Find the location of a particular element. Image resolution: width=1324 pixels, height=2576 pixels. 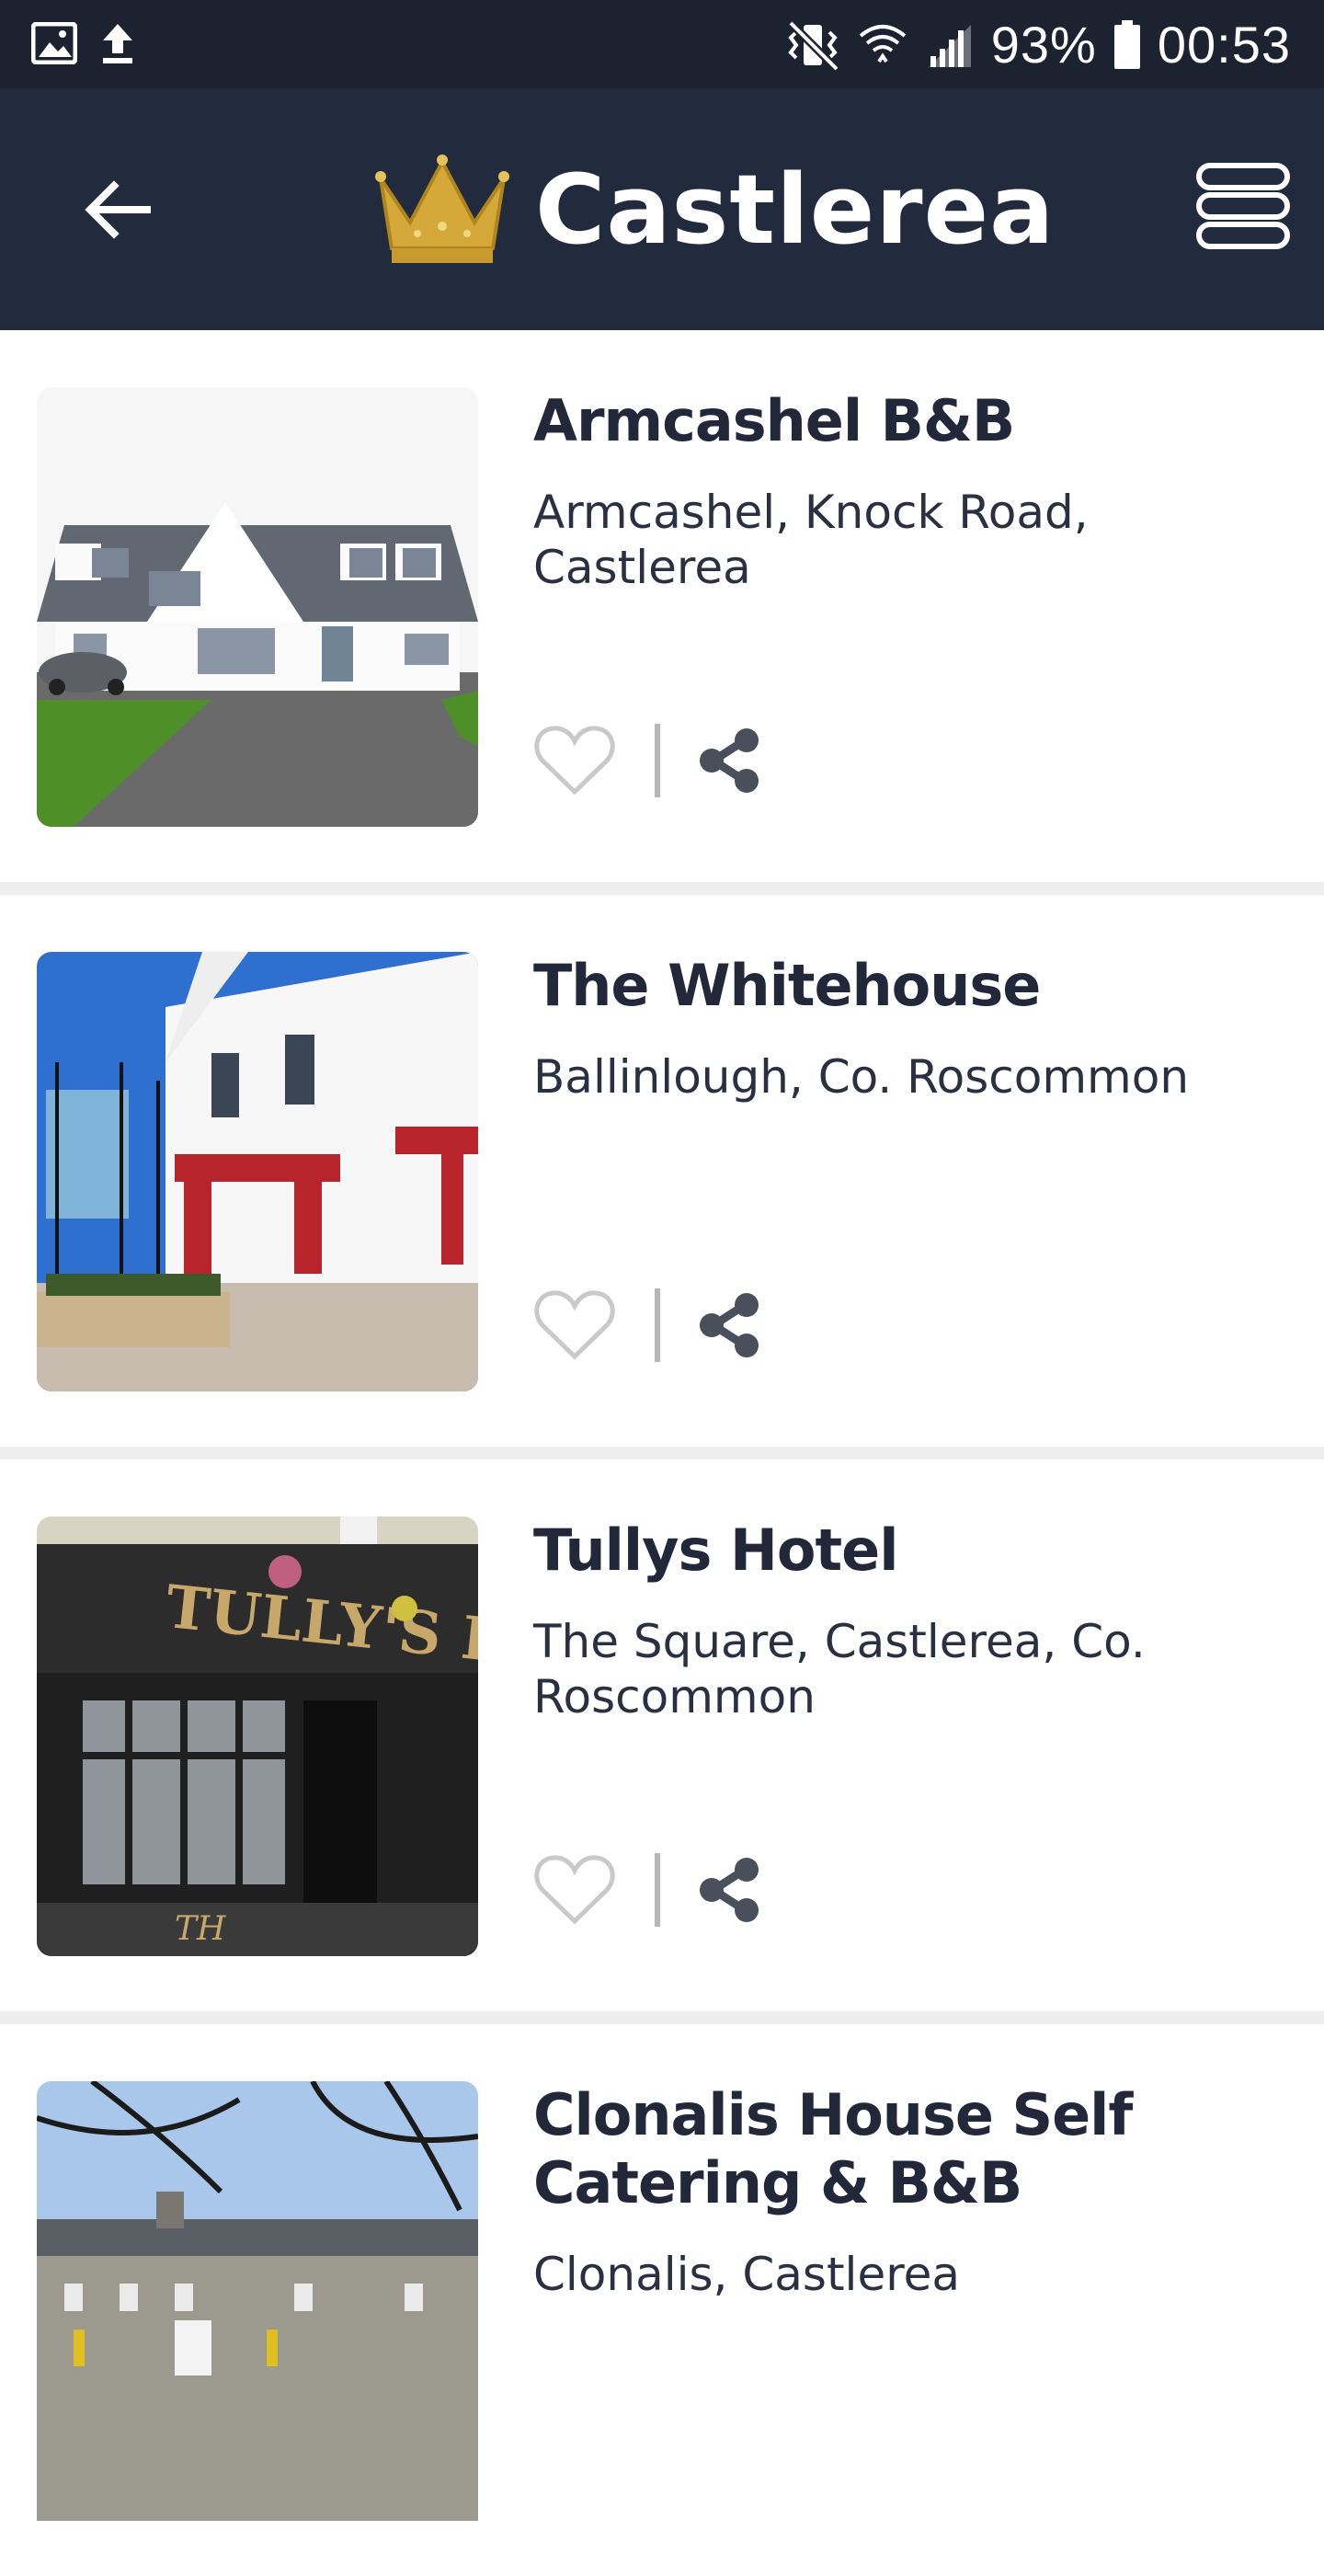

battery-percent: 93% is located at coordinates (1043, 45).